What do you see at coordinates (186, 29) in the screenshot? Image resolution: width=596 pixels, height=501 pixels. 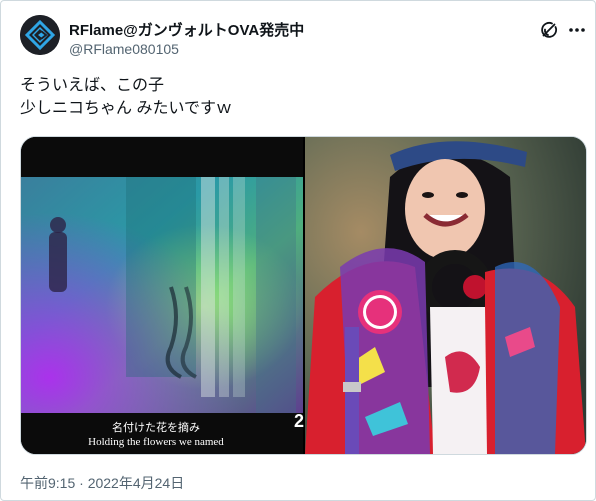 I see `author-name: RFlame@ガンヴォルトOVA発売中` at bounding box center [186, 29].